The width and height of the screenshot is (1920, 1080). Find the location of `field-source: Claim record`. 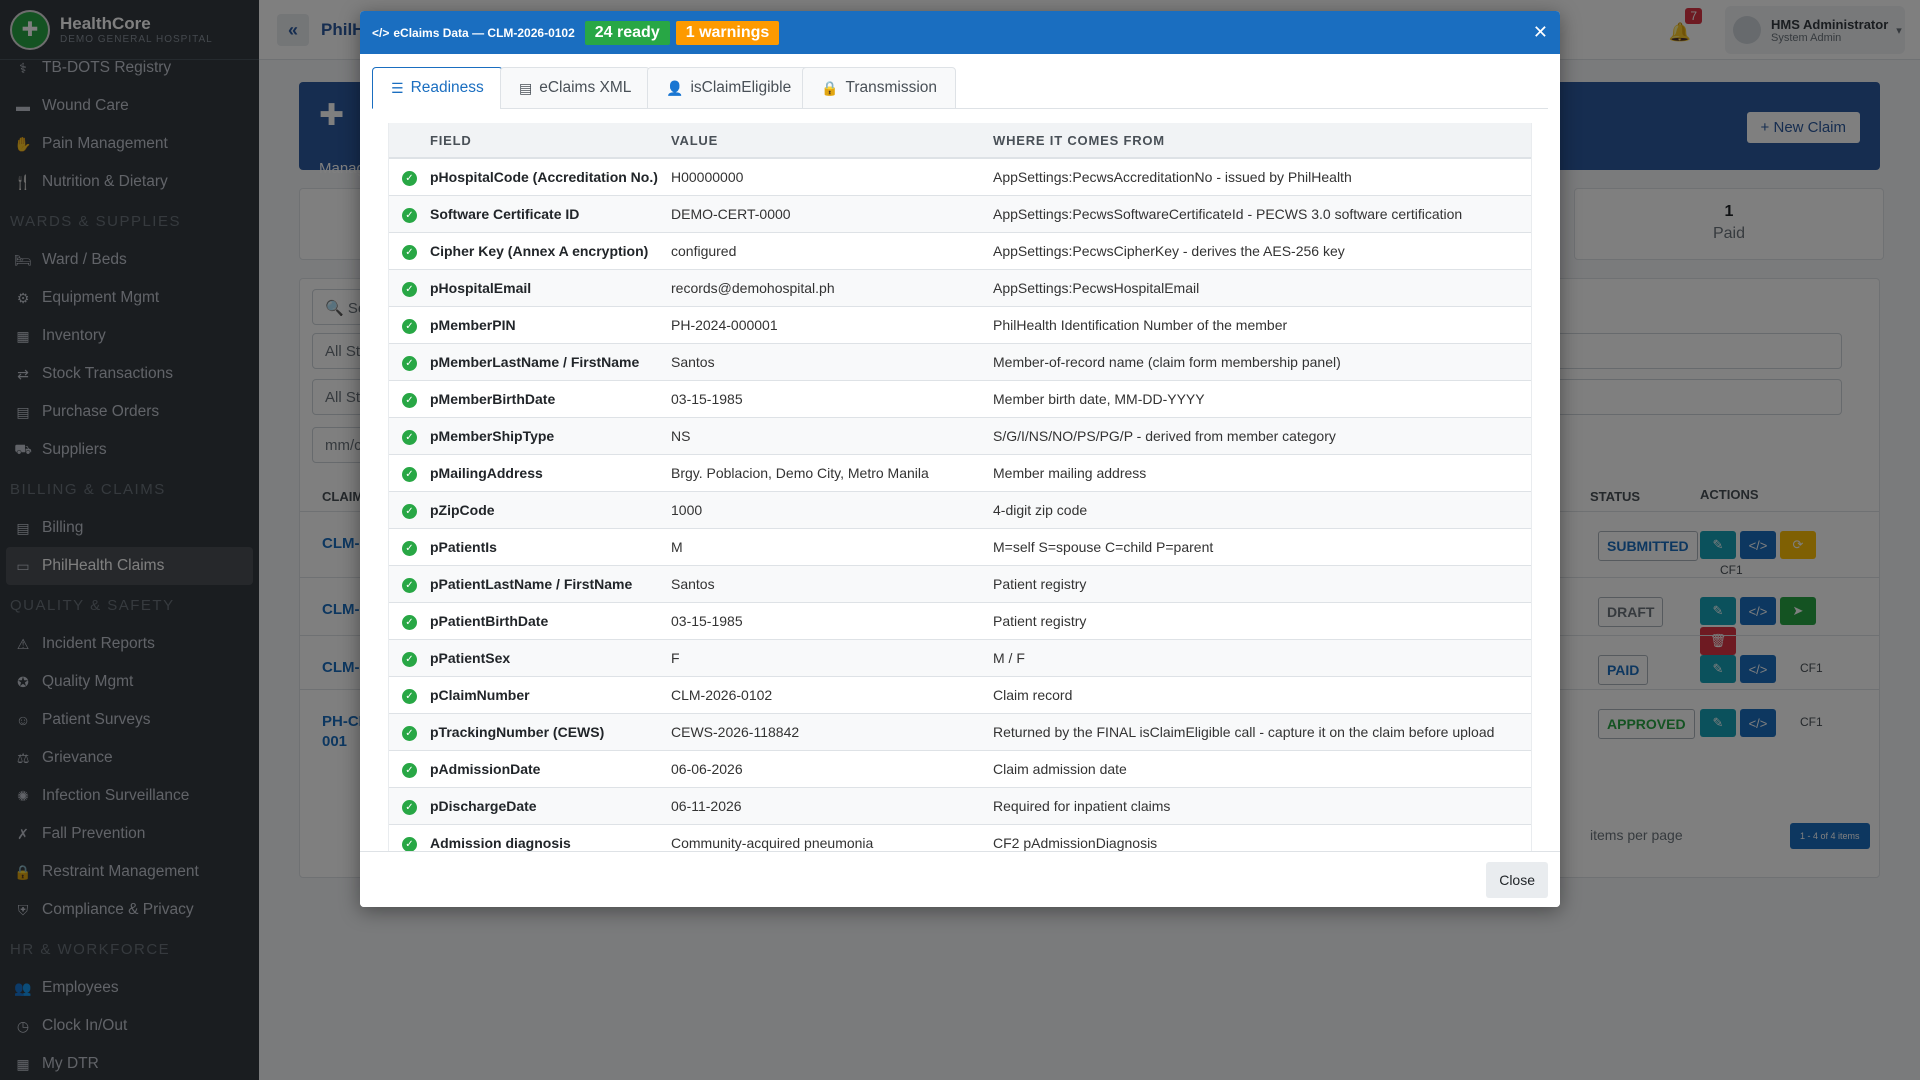

field-source: Claim record is located at coordinates (1262, 695).